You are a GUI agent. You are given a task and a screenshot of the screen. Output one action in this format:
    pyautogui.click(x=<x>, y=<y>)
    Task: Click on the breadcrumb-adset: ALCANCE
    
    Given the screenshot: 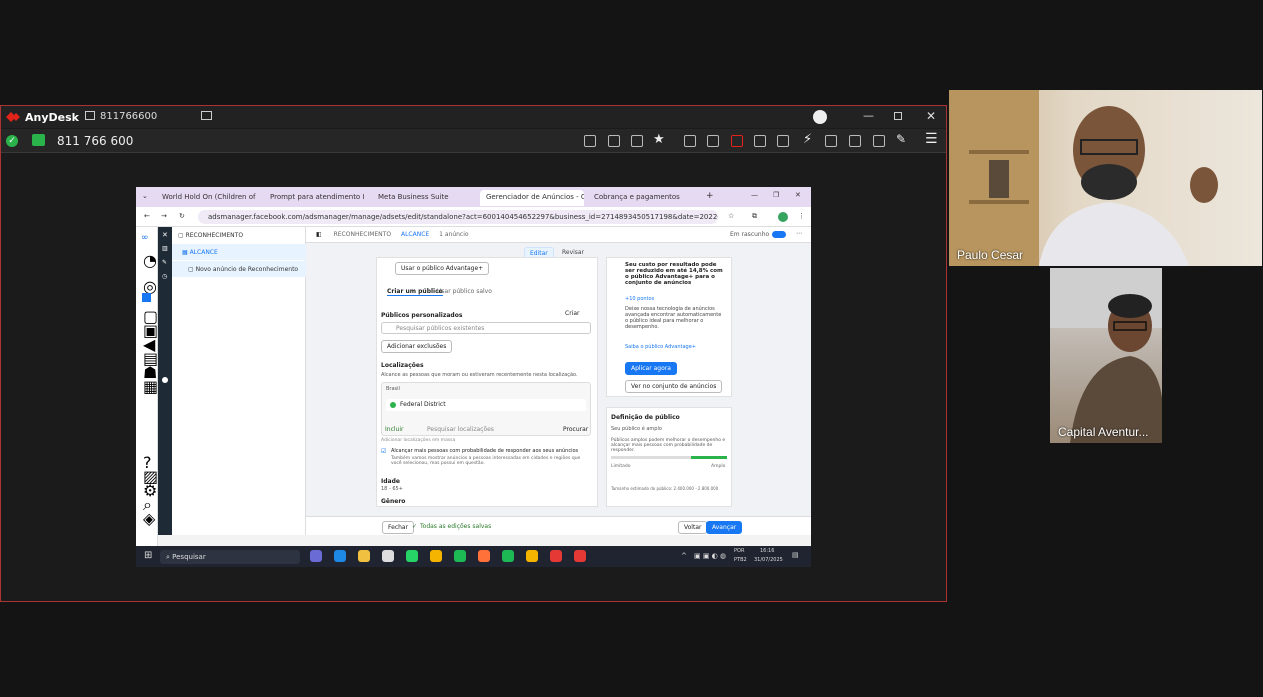 What is the action you would take?
    pyautogui.click(x=415, y=234)
    